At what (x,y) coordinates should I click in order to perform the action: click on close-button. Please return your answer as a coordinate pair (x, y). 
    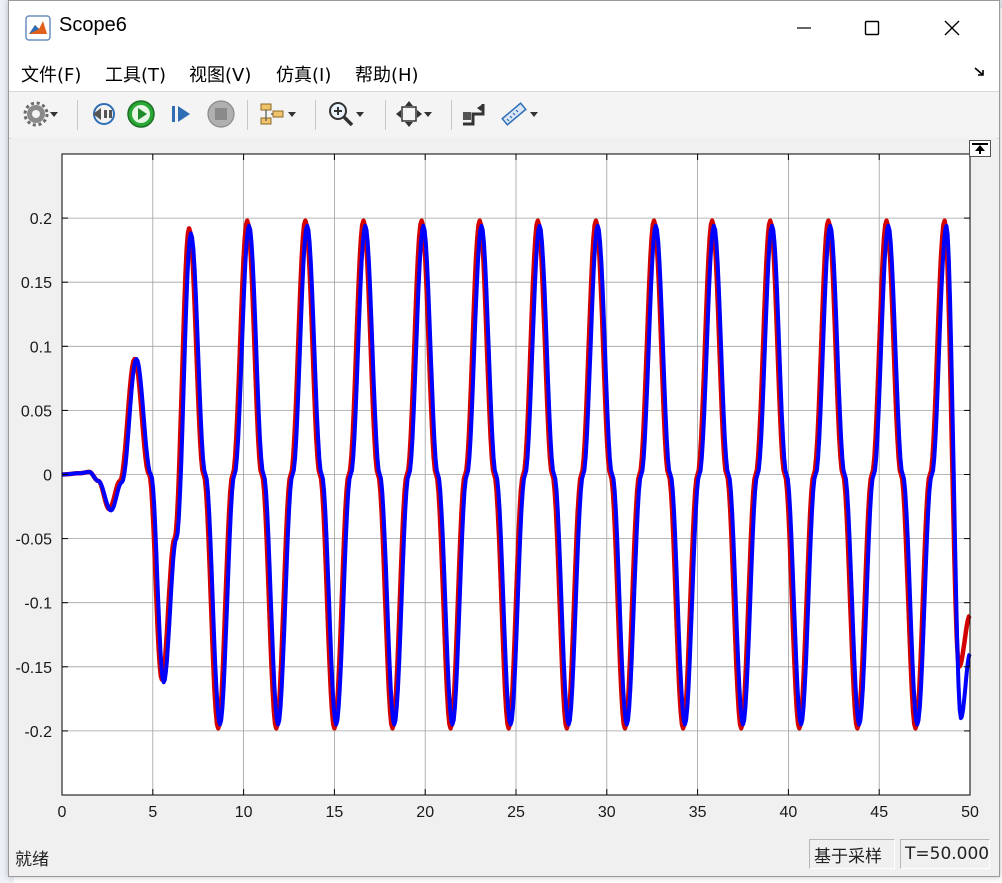
    Looking at the image, I should click on (952, 28).